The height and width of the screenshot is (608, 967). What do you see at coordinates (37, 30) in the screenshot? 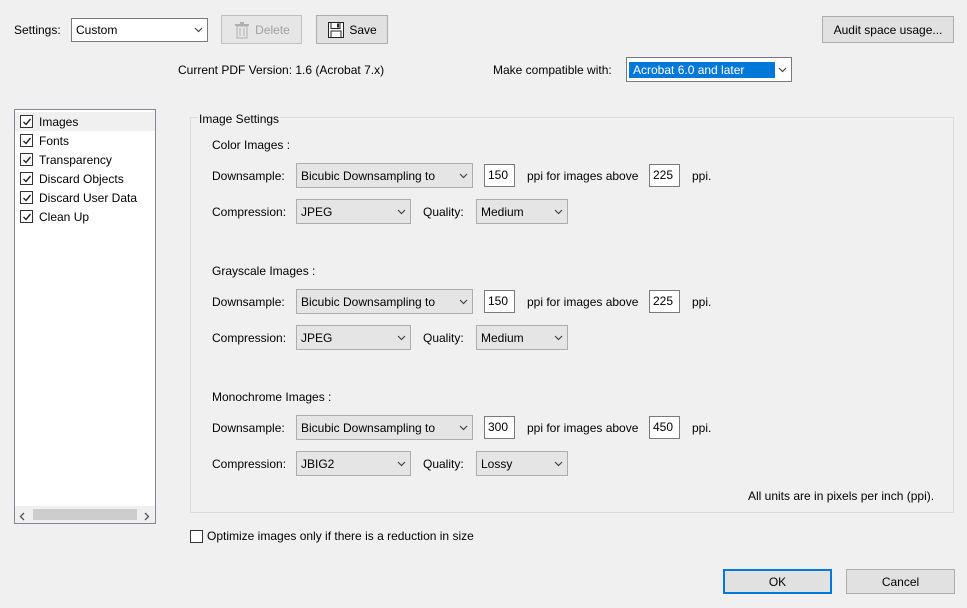
I see `settings-label: Settings:` at bounding box center [37, 30].